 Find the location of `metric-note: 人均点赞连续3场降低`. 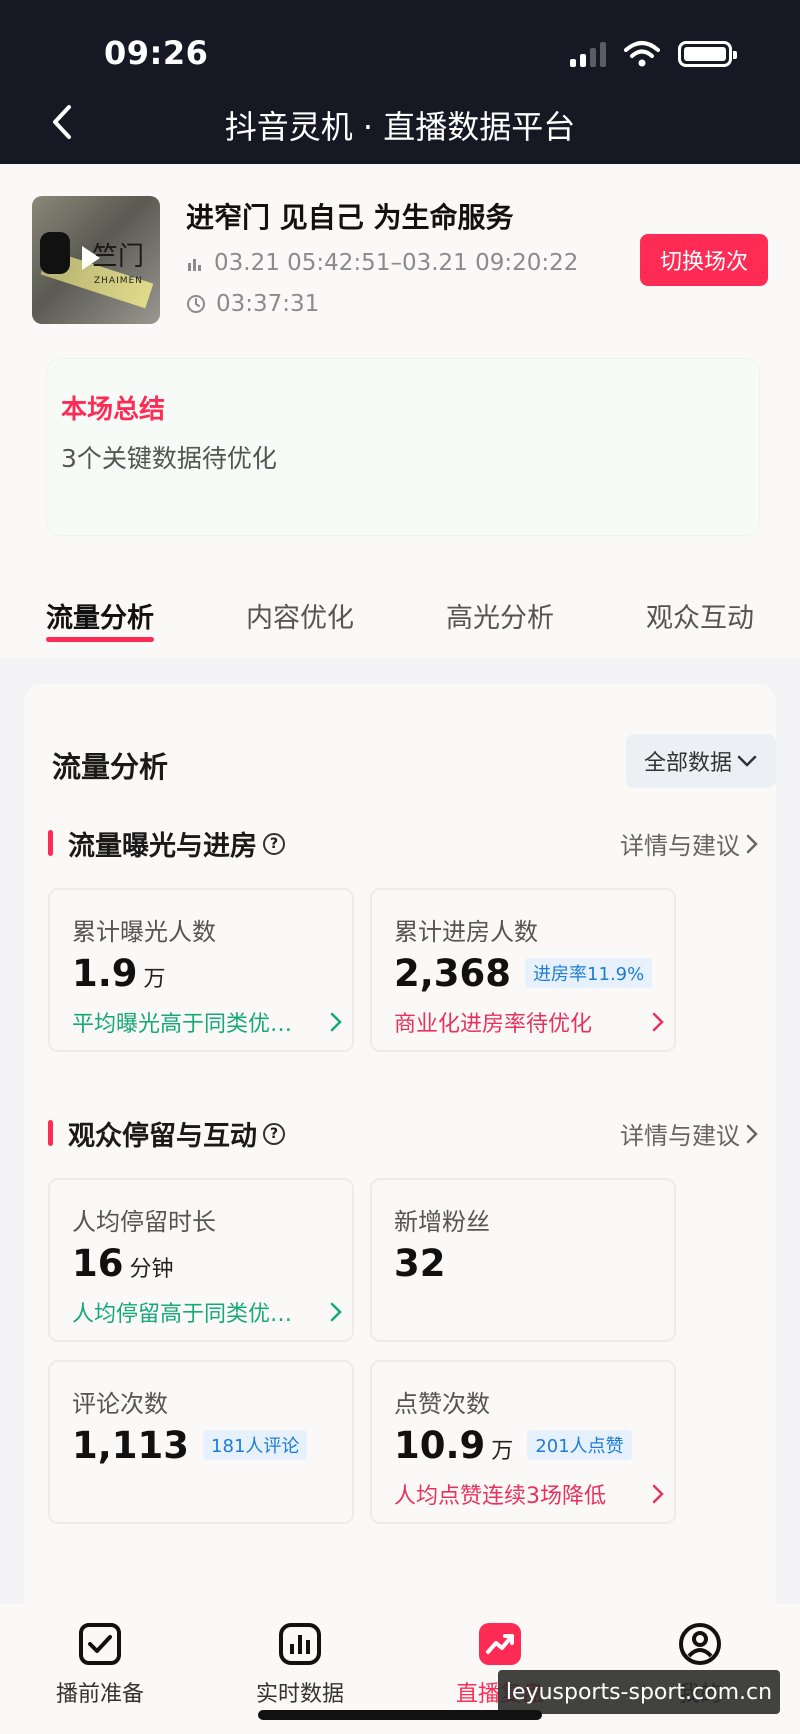

metric-note: 人均点赞连续3场降低 is located at coordinates (529, 1494).